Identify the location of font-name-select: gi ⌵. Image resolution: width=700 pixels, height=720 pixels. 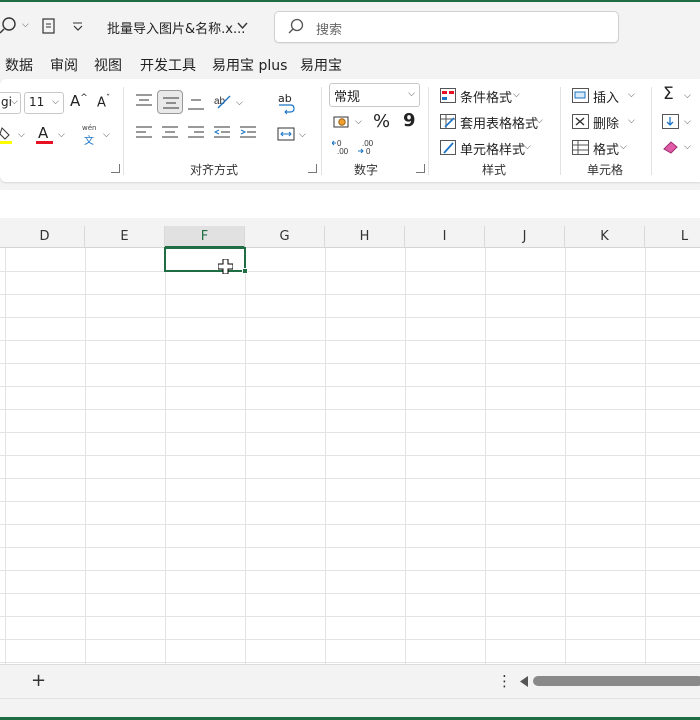
(10, 103).